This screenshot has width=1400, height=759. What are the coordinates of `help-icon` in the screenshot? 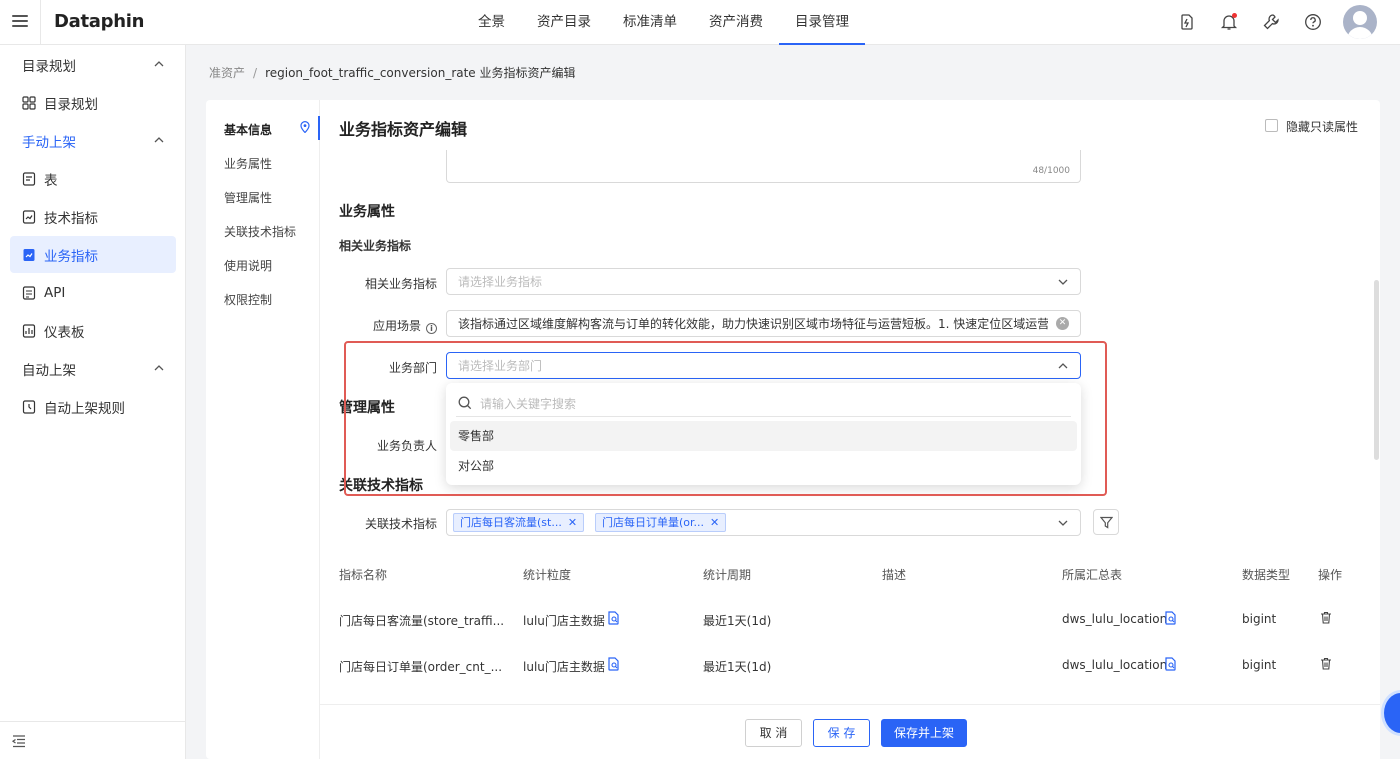 It's located at (1313, 22).